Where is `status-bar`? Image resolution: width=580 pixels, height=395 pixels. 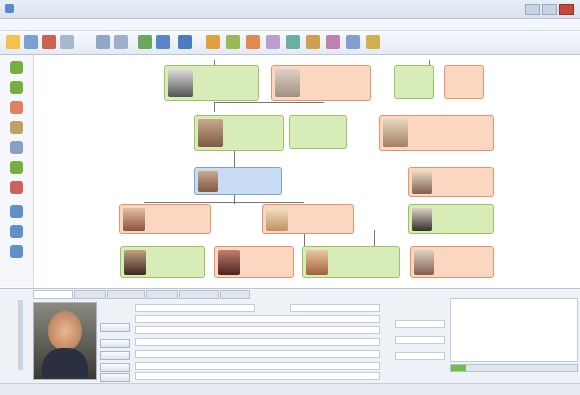 status-bar is located at coordinates (290, 389).